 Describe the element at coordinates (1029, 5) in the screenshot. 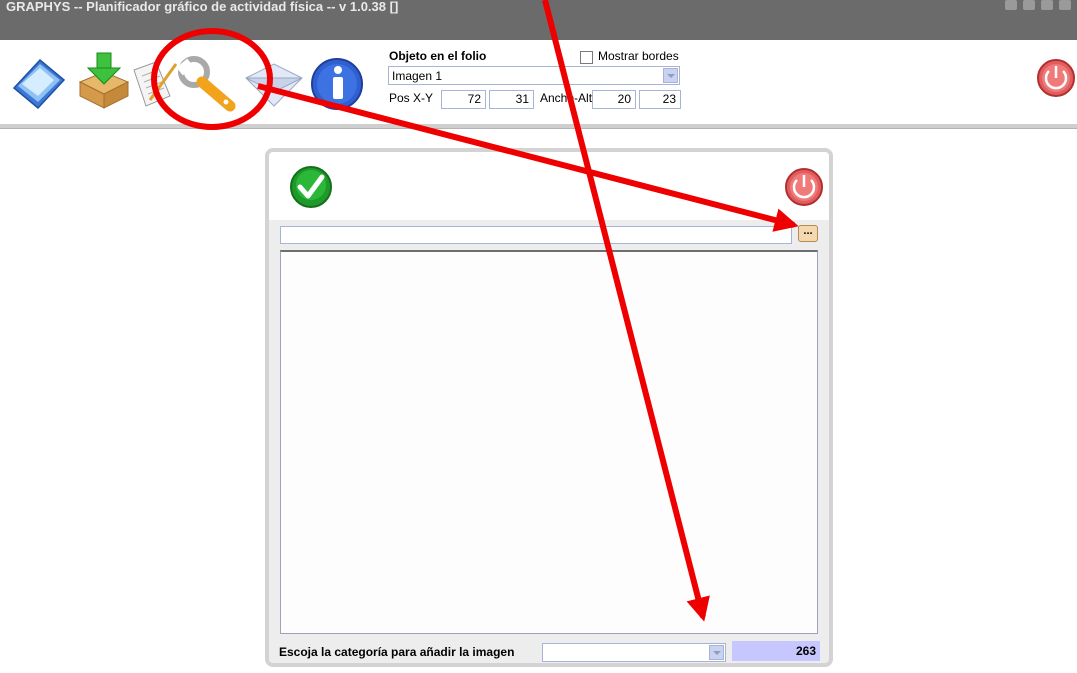

I see `settings-button` at that location.